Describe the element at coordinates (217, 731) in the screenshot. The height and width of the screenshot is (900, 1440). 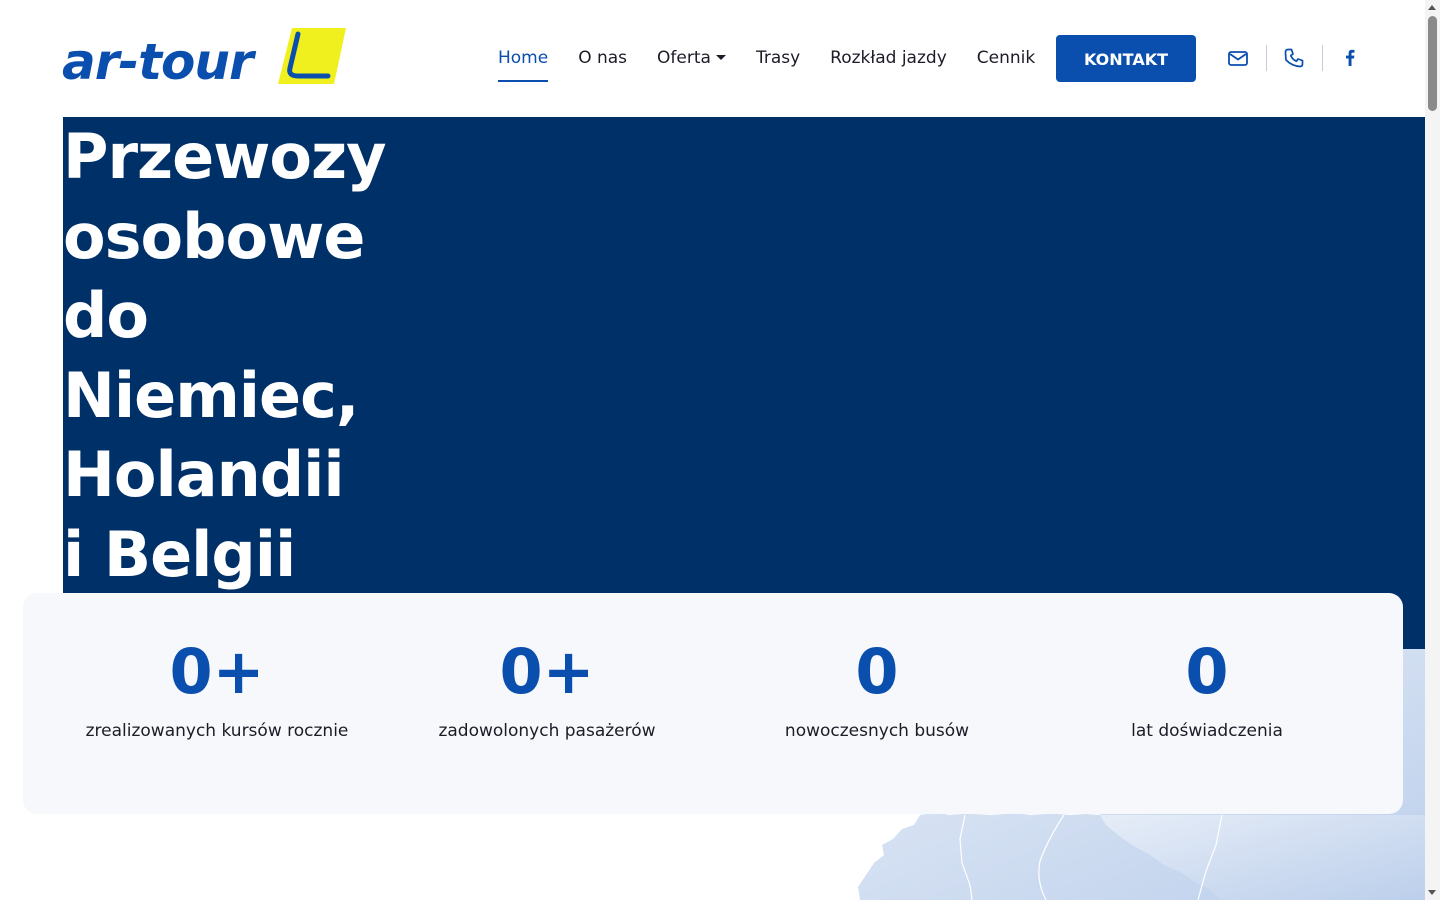
I see `stat-label: zrealizowanych kursów rocznie` at that location.